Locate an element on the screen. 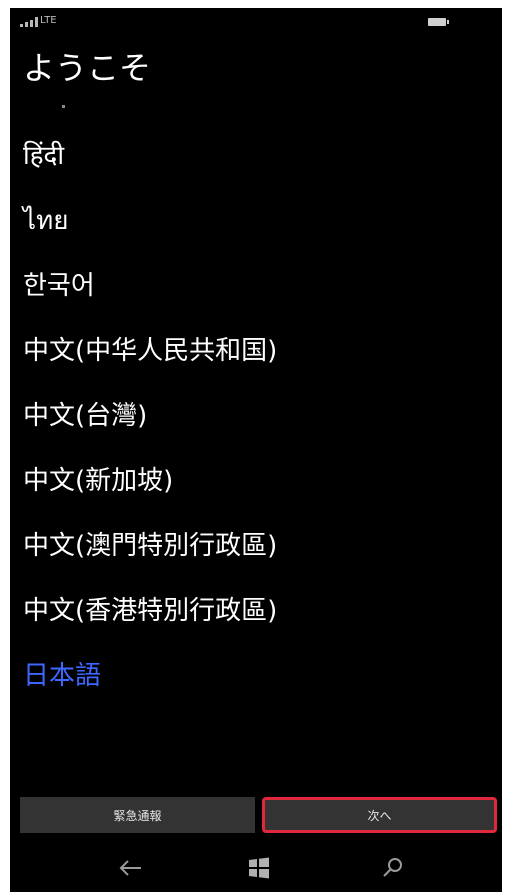 The height and width of the screenshot is (895, 512). navigation-bar is located at coordinates (256, 868).